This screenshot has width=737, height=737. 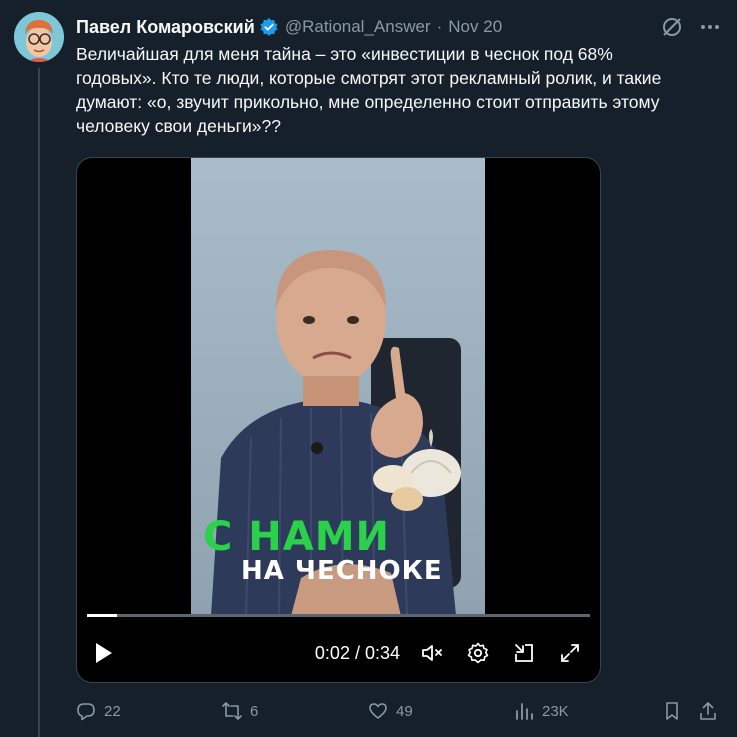 I want to click on author-name: Павел Комаровский, so click(x=165, y=27).